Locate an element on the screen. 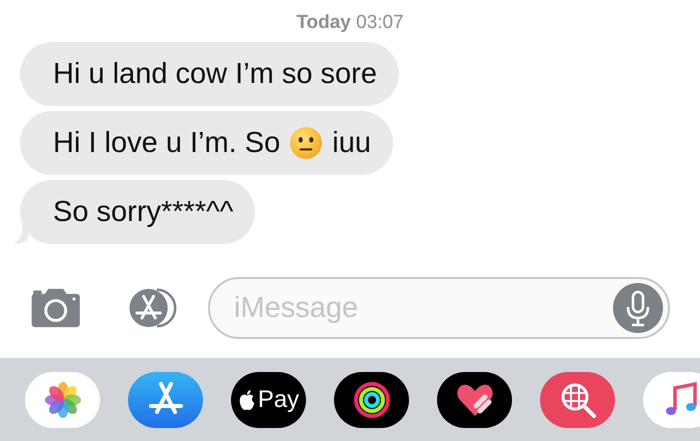 This screenshot has height=441, width=700. flower-icon is located at coordinates (62, 400).